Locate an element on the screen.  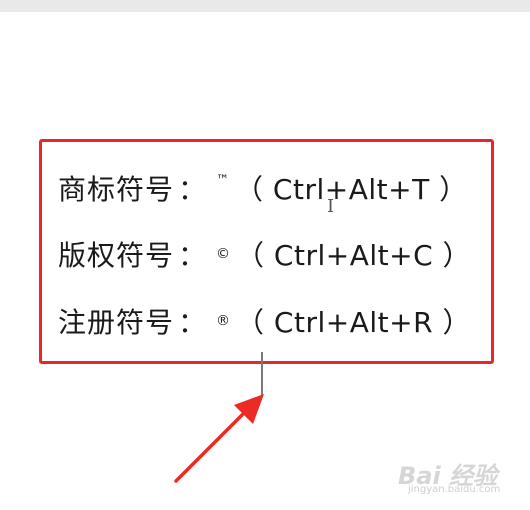
trademark-symbol: ™ is located at coordinates (223, 180).